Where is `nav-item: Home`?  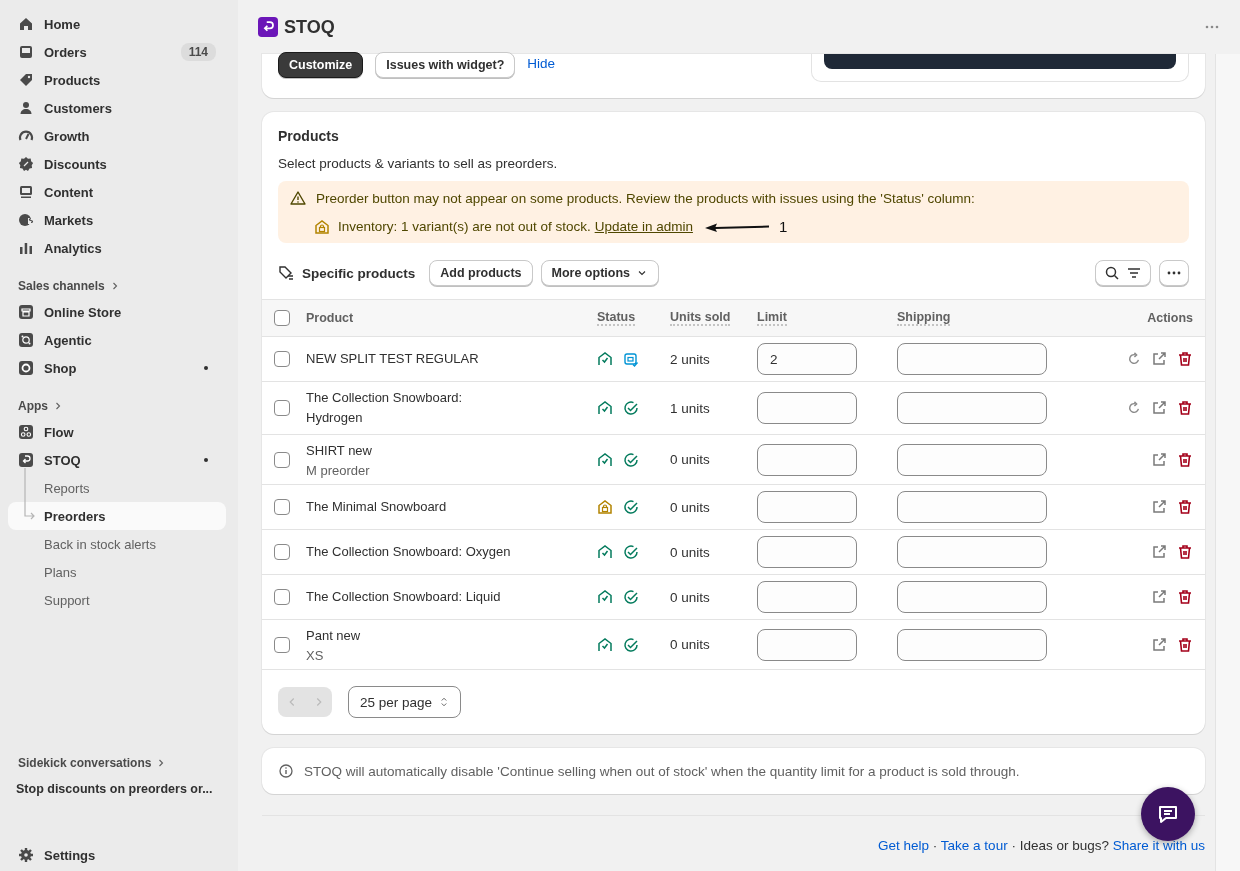
nav-item: Home is located at coordinates (117, 24).